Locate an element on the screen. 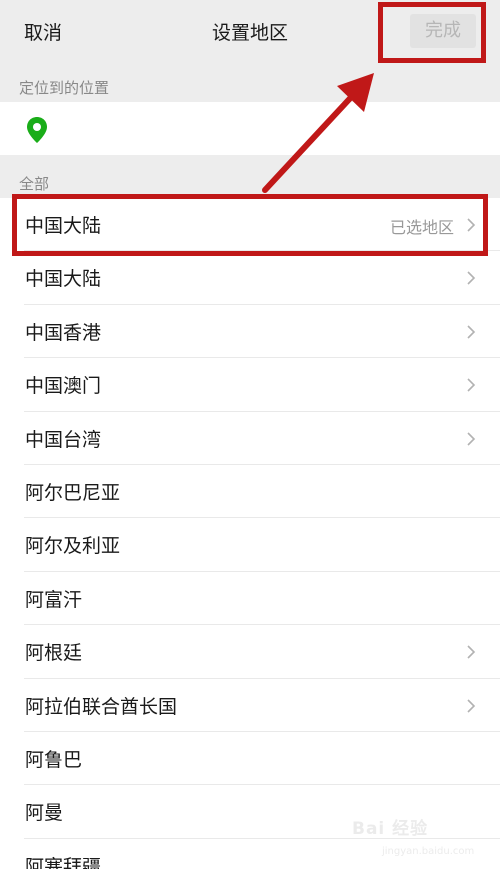  region-row: 中国大陆 已选地区 is located at coordinates (250, 225).